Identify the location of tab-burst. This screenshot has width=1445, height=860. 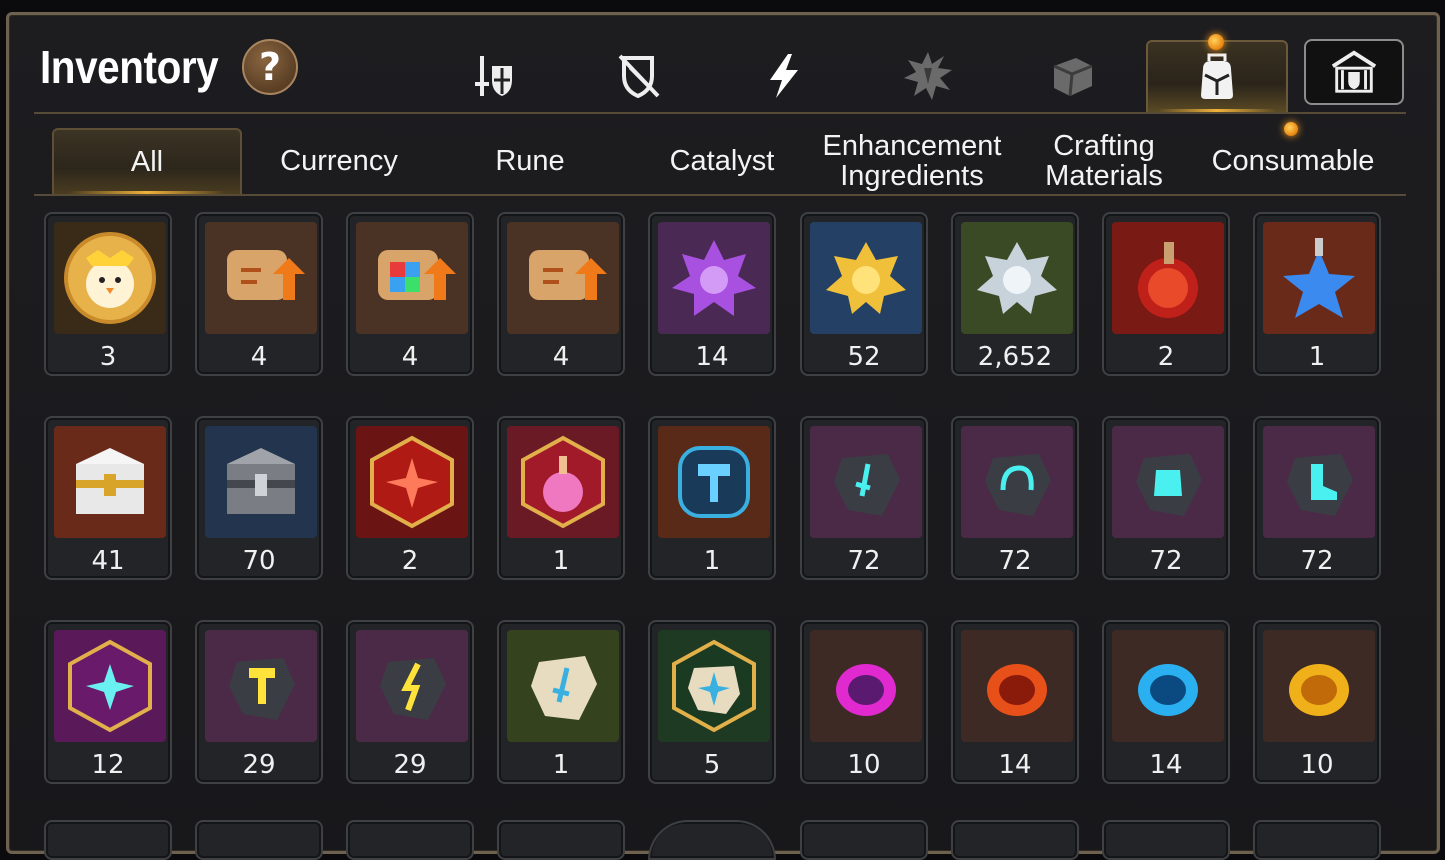
(928, 76).